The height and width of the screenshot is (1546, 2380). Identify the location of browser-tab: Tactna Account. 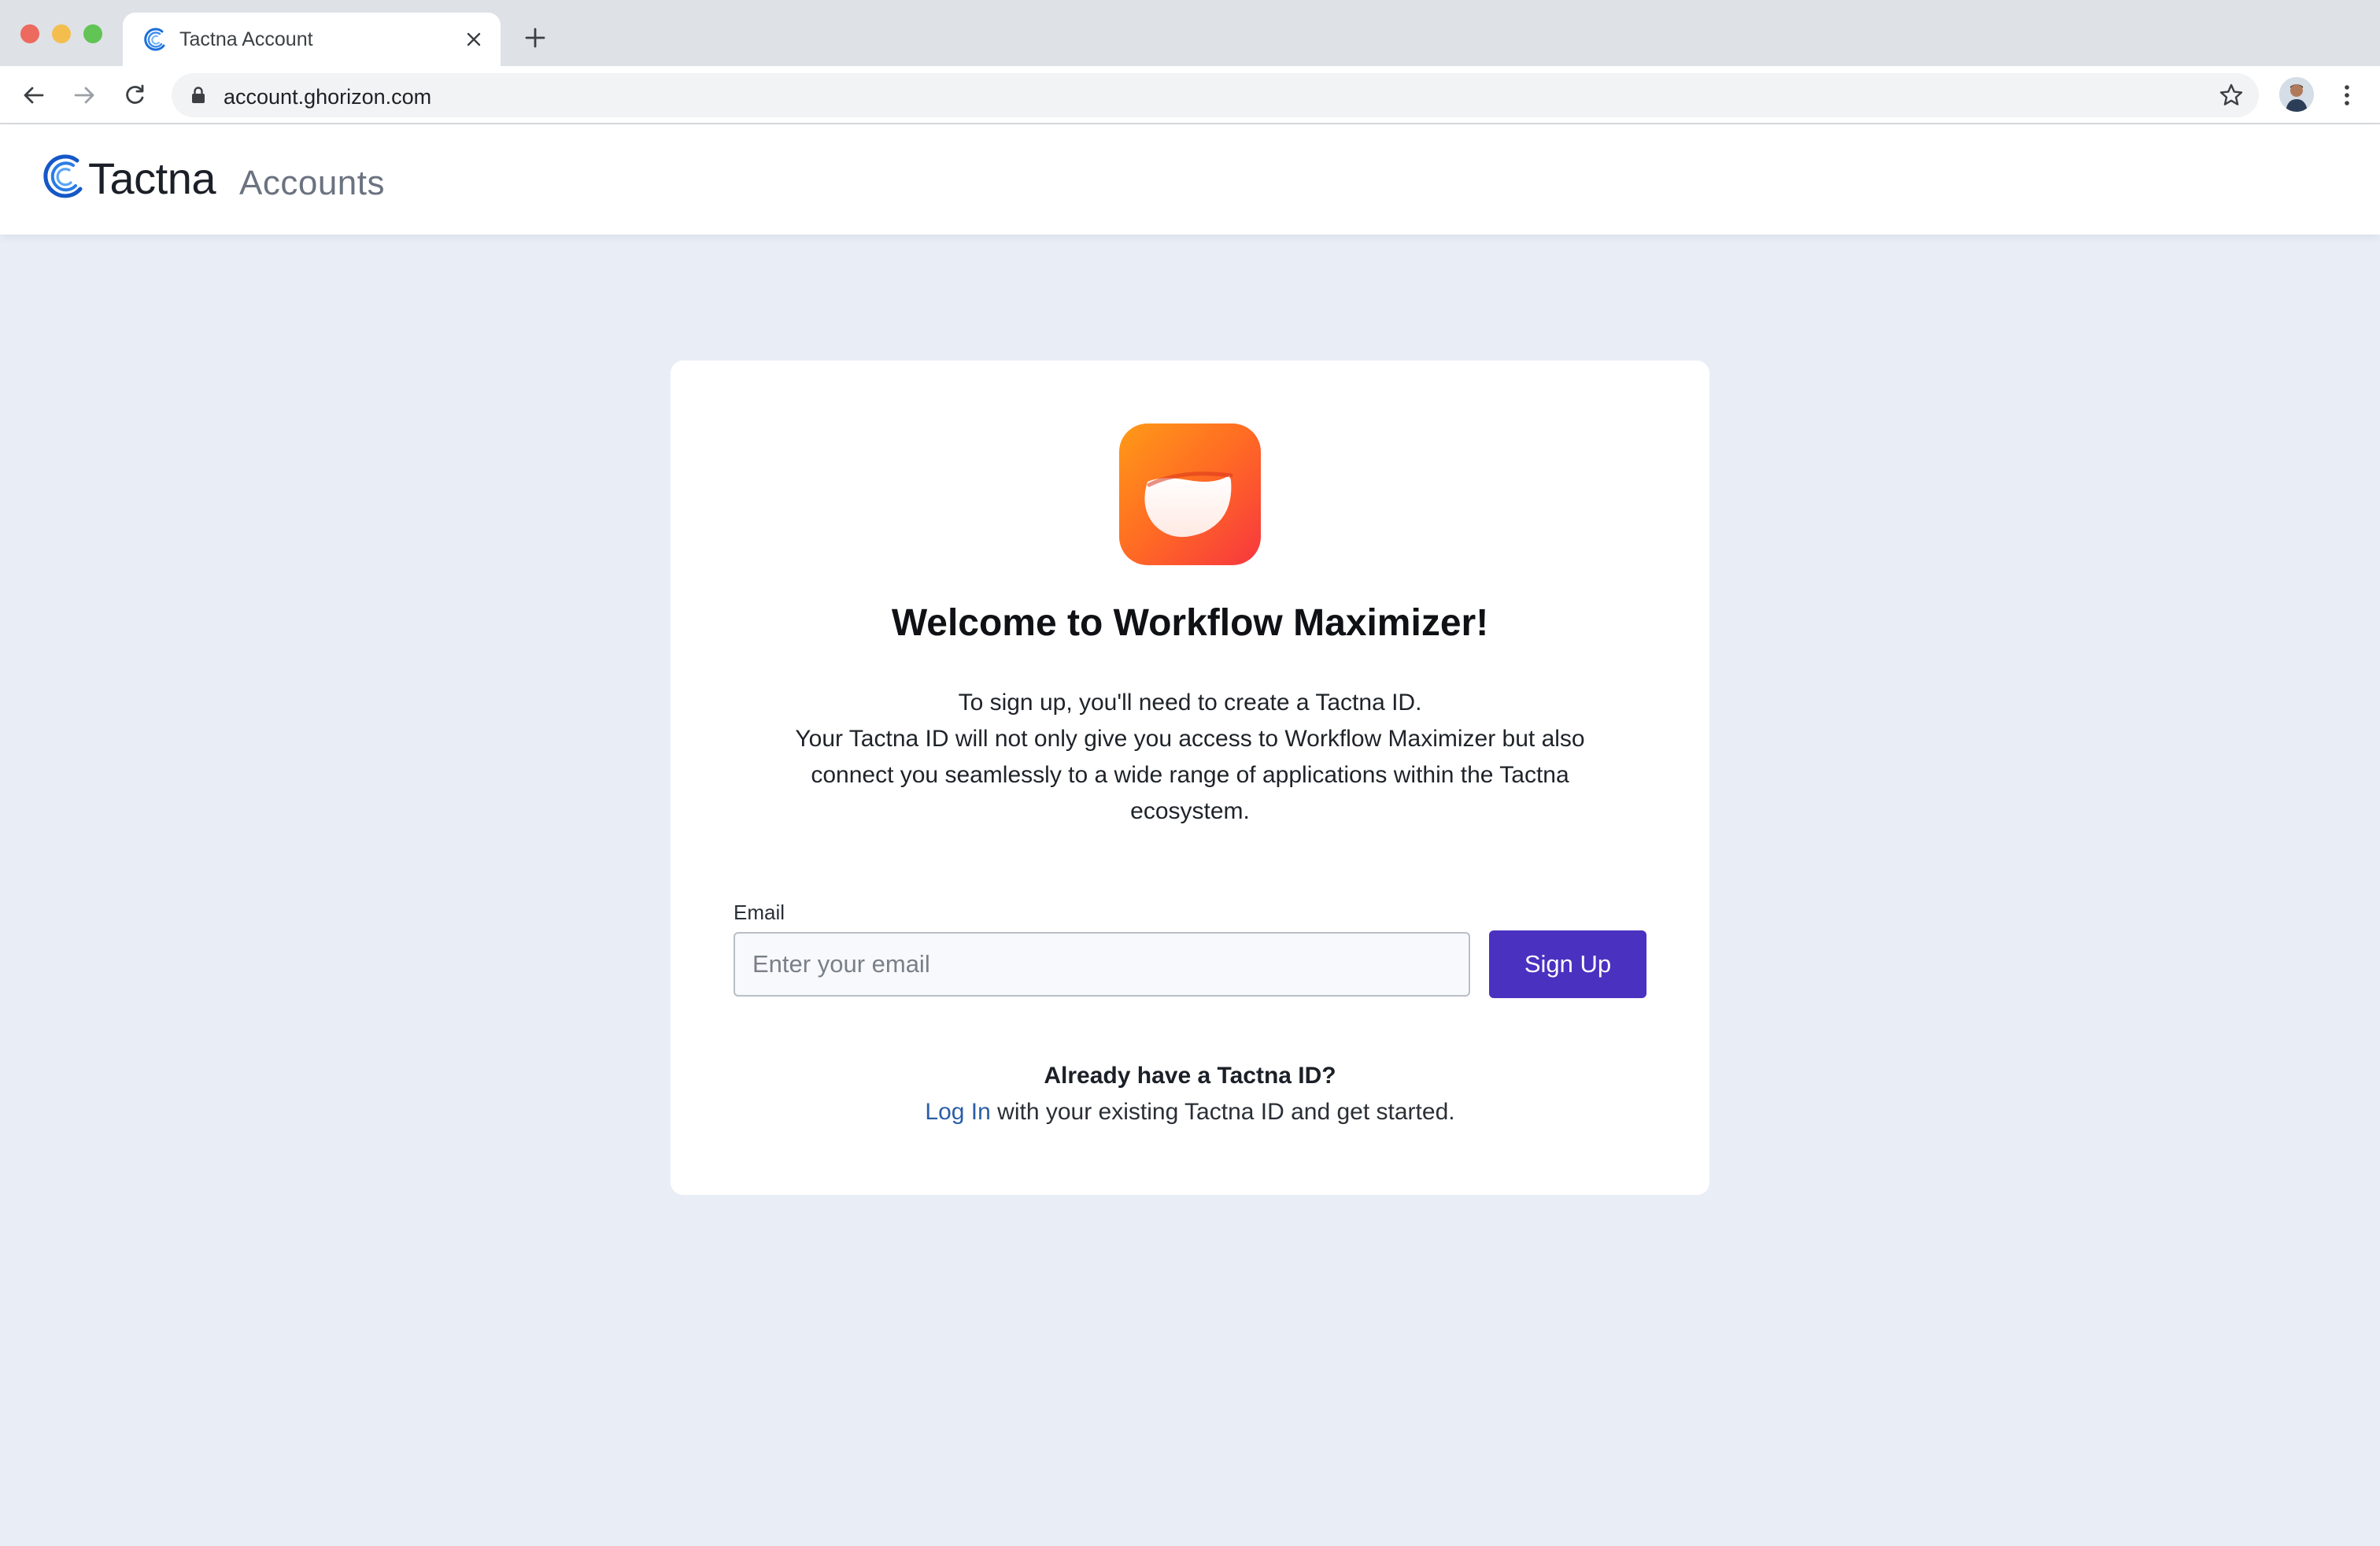
(312, 39).